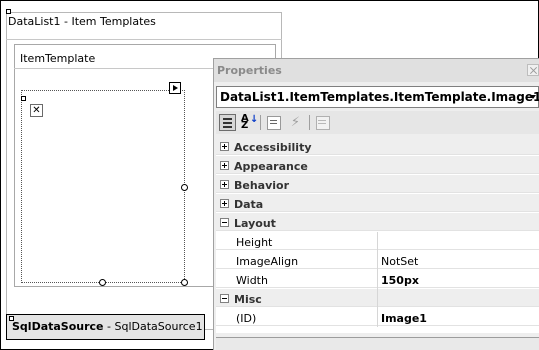 The height and width of the screenshot is (350, 539). Describe the element at coordinates (533, 97) in the screenshot. I see `chevron-down-icon` at that location.